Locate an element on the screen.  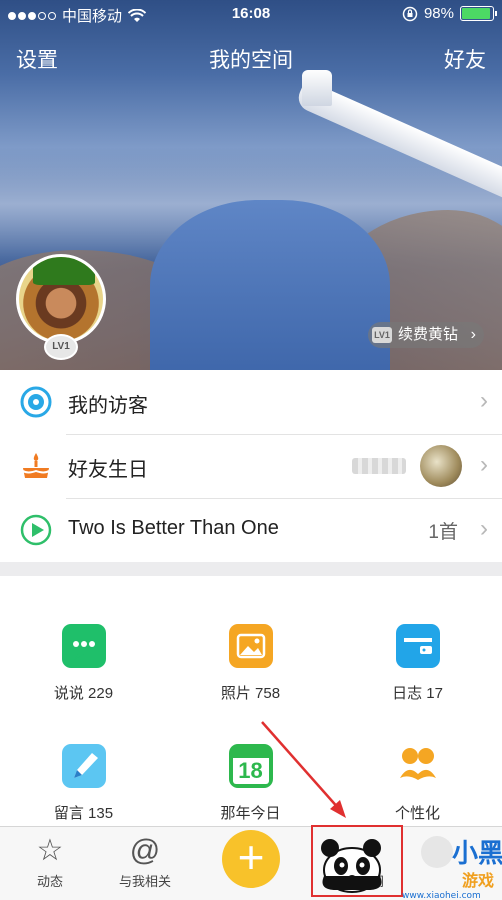
tab-mentions-label: 与我相关 is located at coordinates (144, 881).